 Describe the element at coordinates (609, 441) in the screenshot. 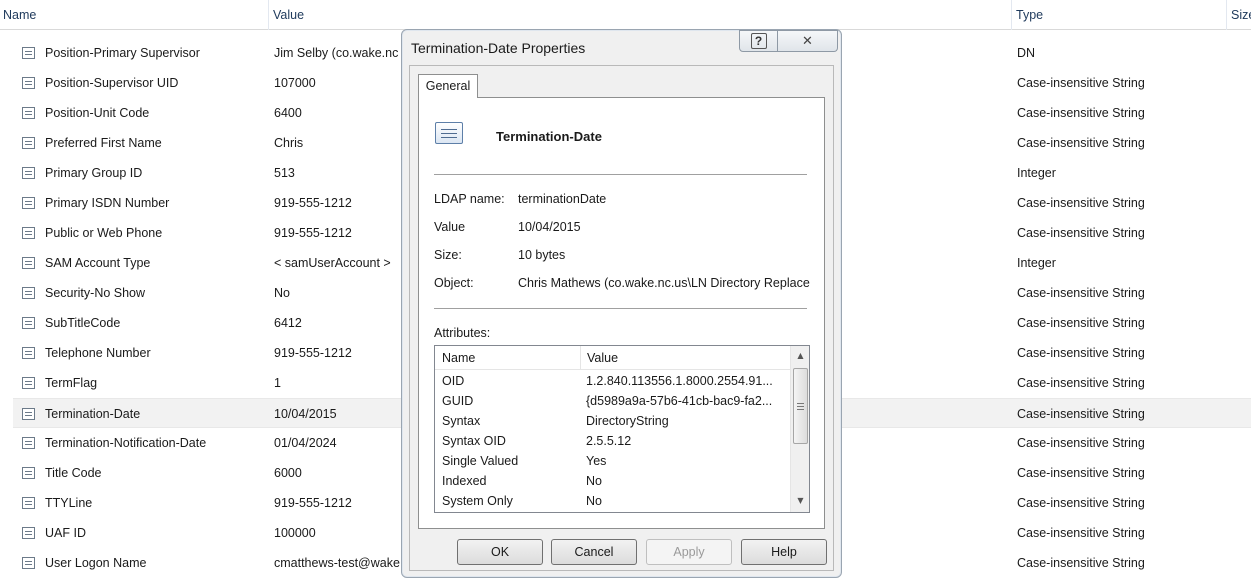

I see `attribute-value: 2.5.5.12` at that location.